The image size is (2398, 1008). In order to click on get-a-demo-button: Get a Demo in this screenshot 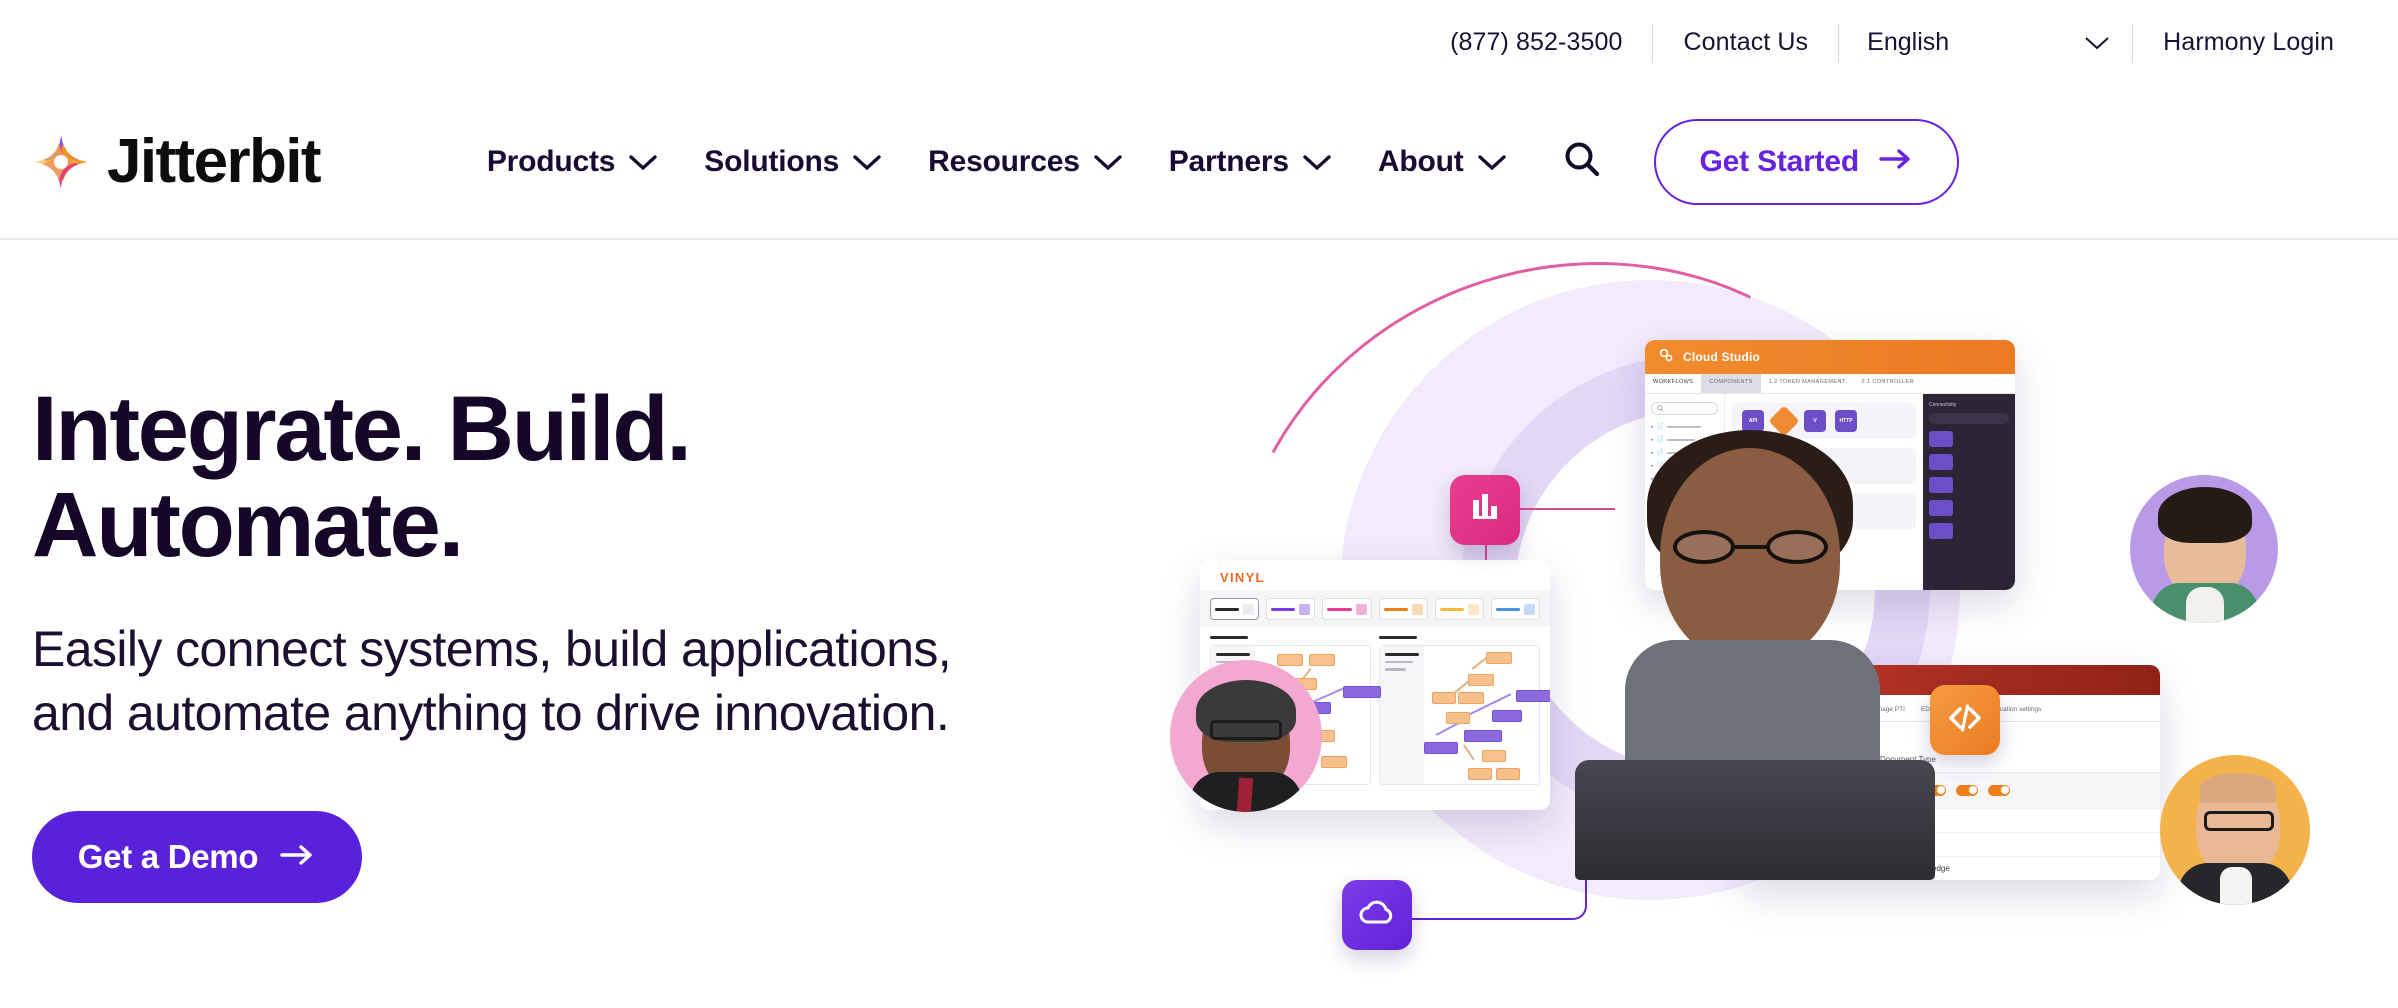, I will do `click(197, 857)`.